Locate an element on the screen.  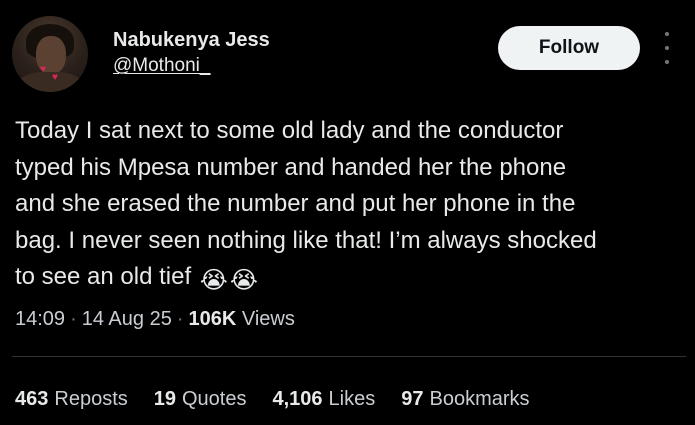
stat-count: 97 is located at coordinates (412, 399).